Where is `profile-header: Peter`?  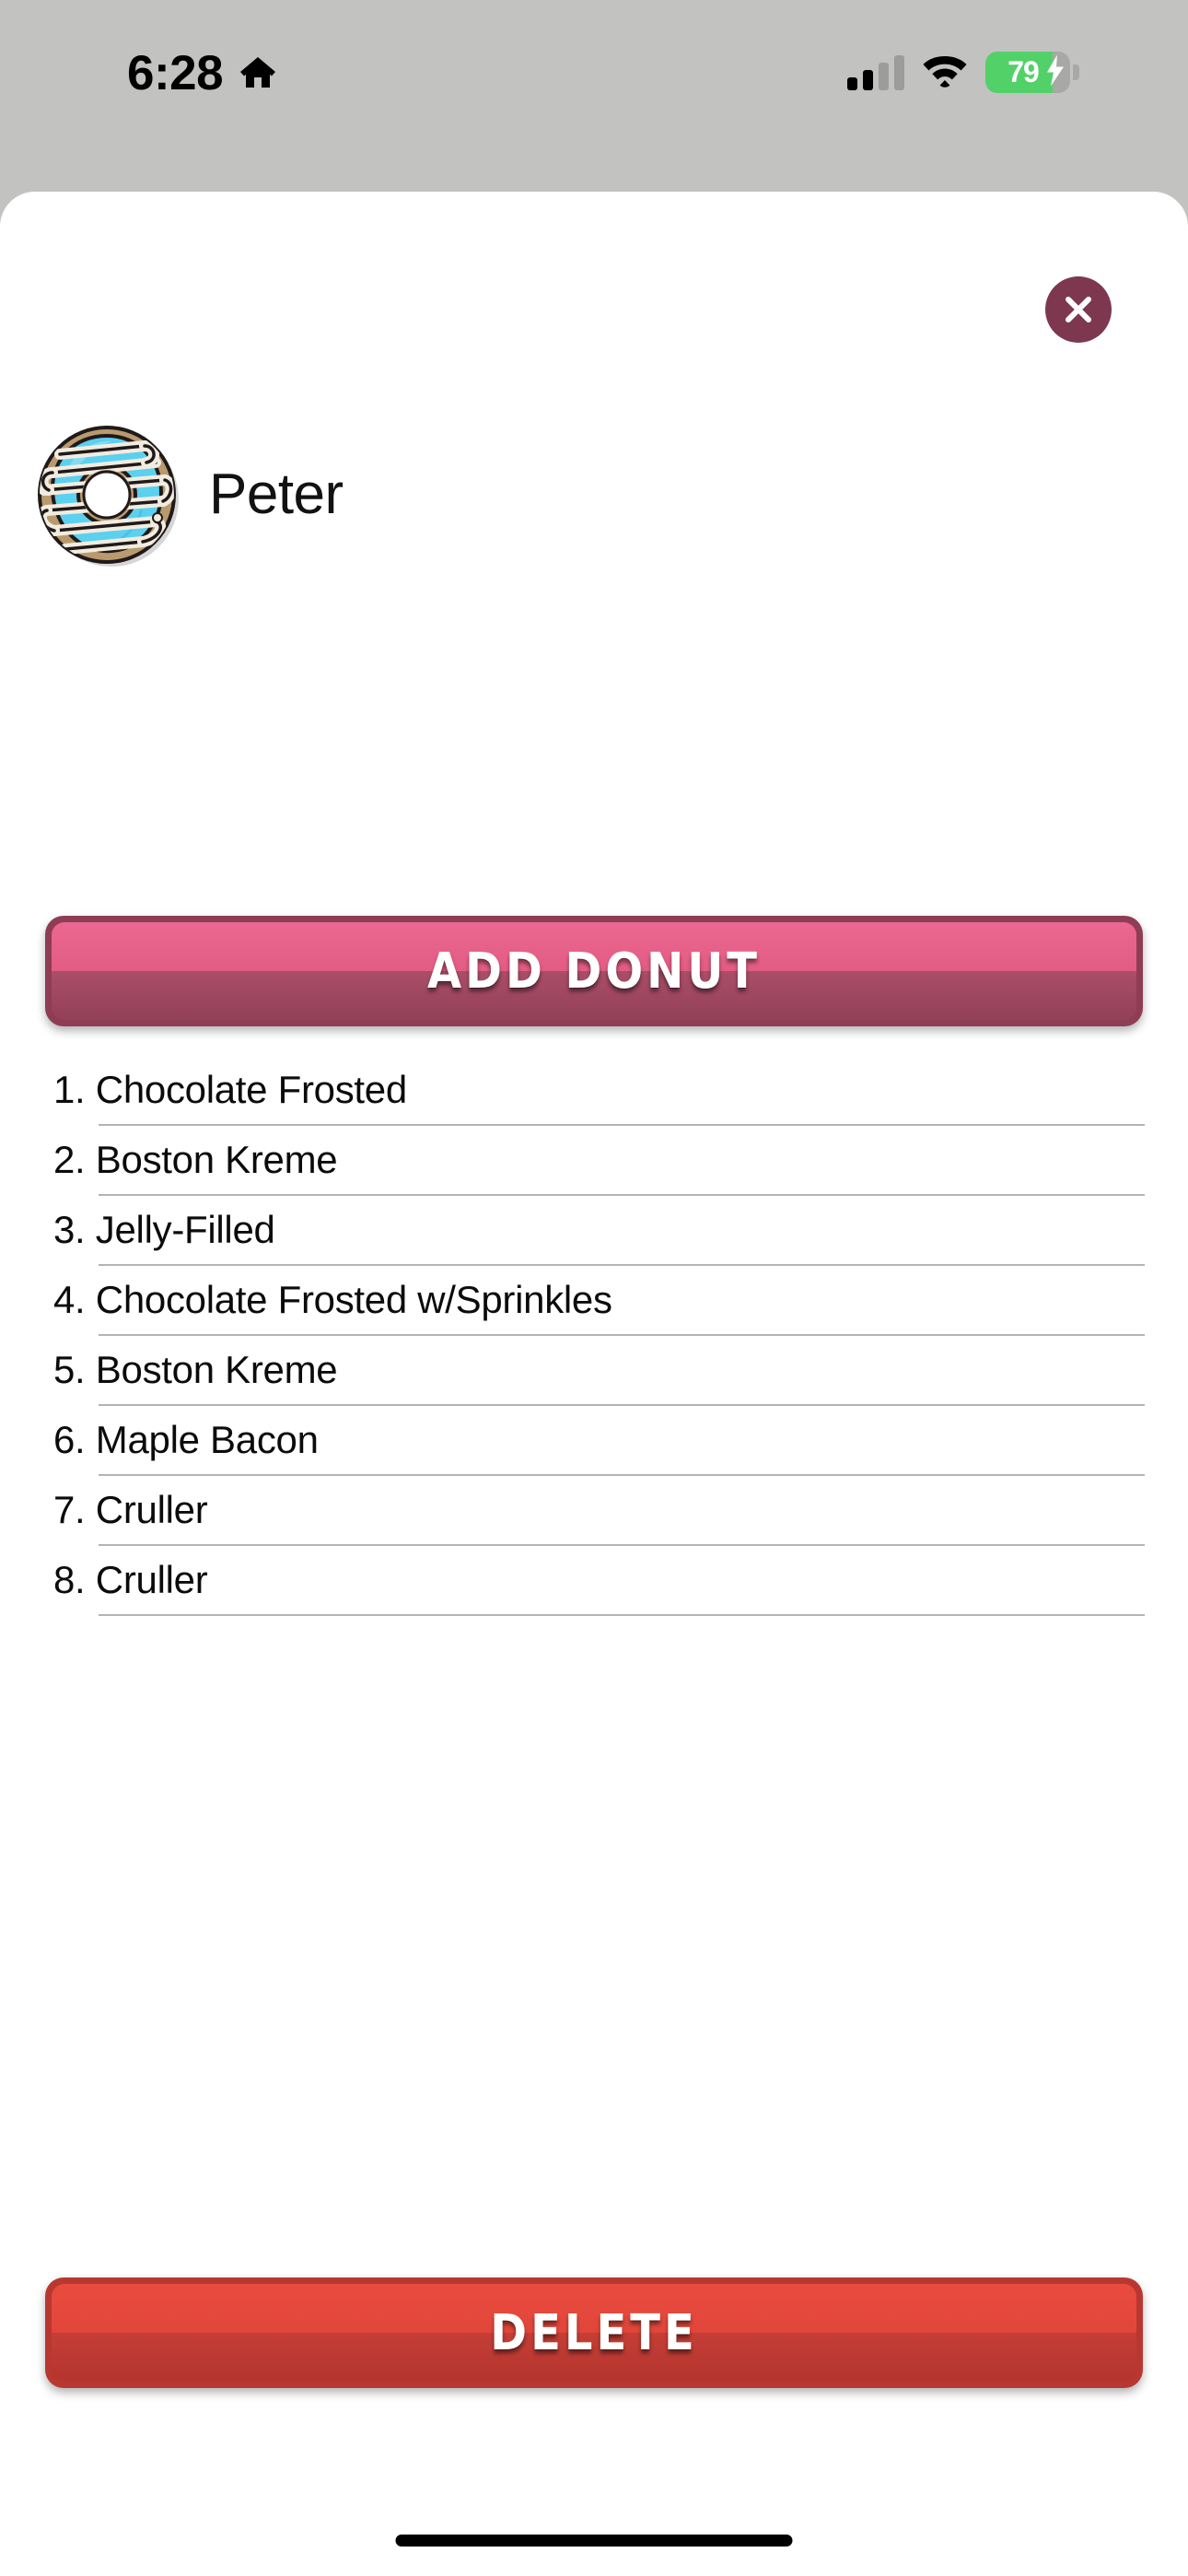 profile-header: Peter is located at coordinates (189, 495).